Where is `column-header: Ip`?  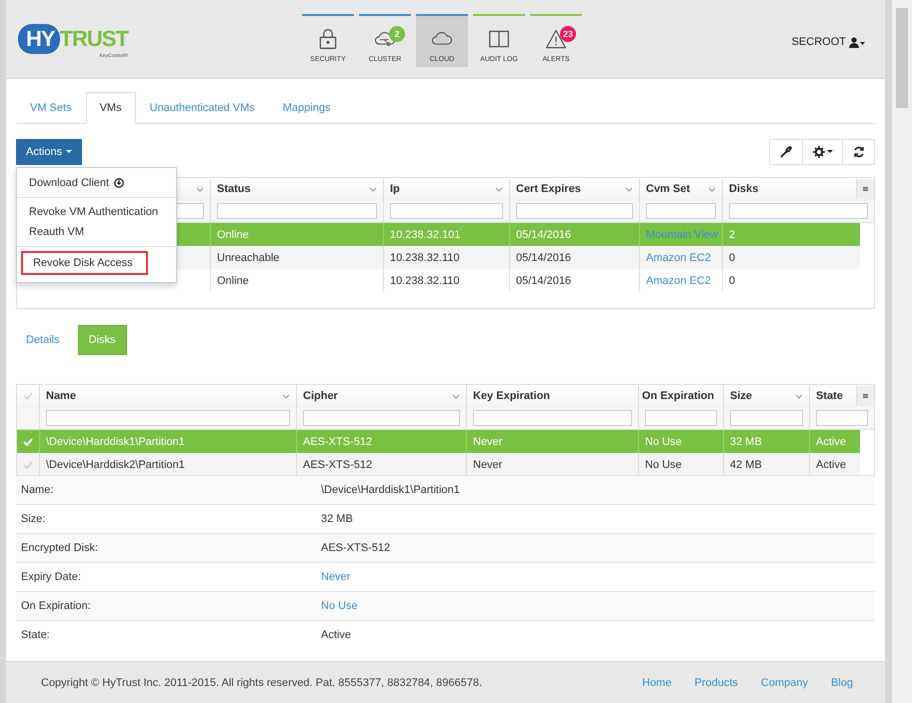
column-header: Ip is located at coordinates (395, 189).